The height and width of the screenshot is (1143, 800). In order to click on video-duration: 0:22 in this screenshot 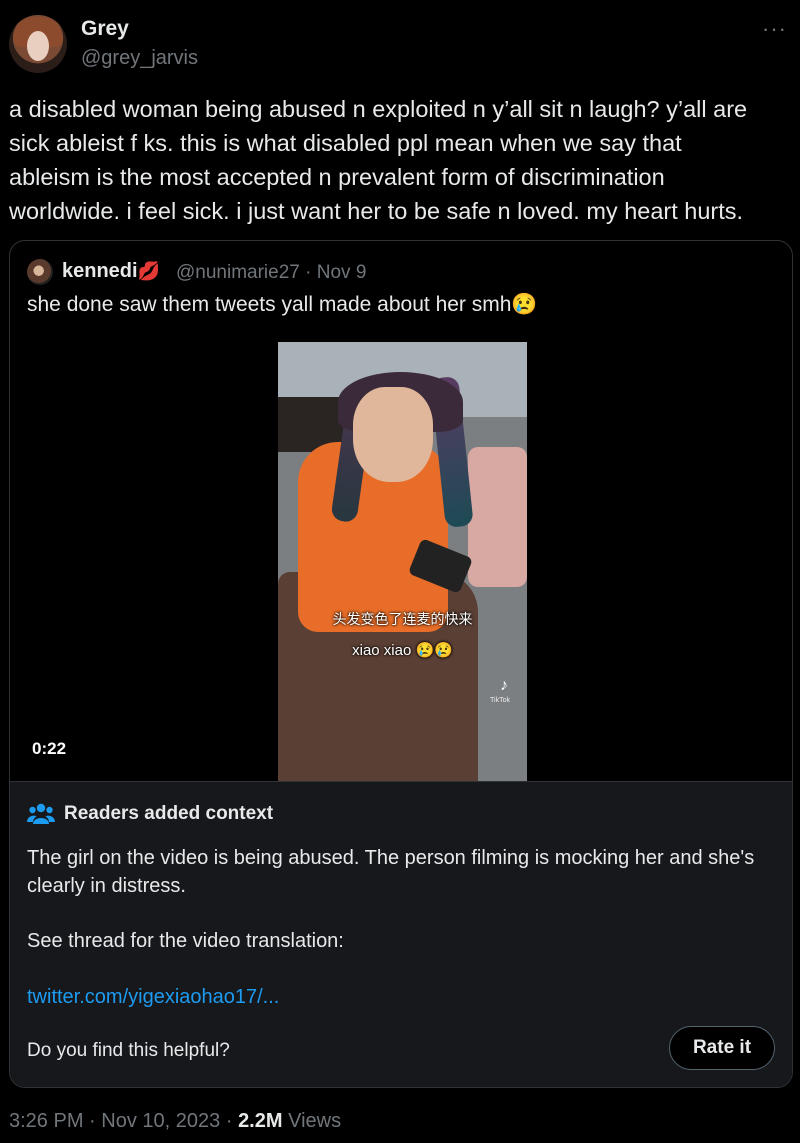, I will do `click(49, 748)`.